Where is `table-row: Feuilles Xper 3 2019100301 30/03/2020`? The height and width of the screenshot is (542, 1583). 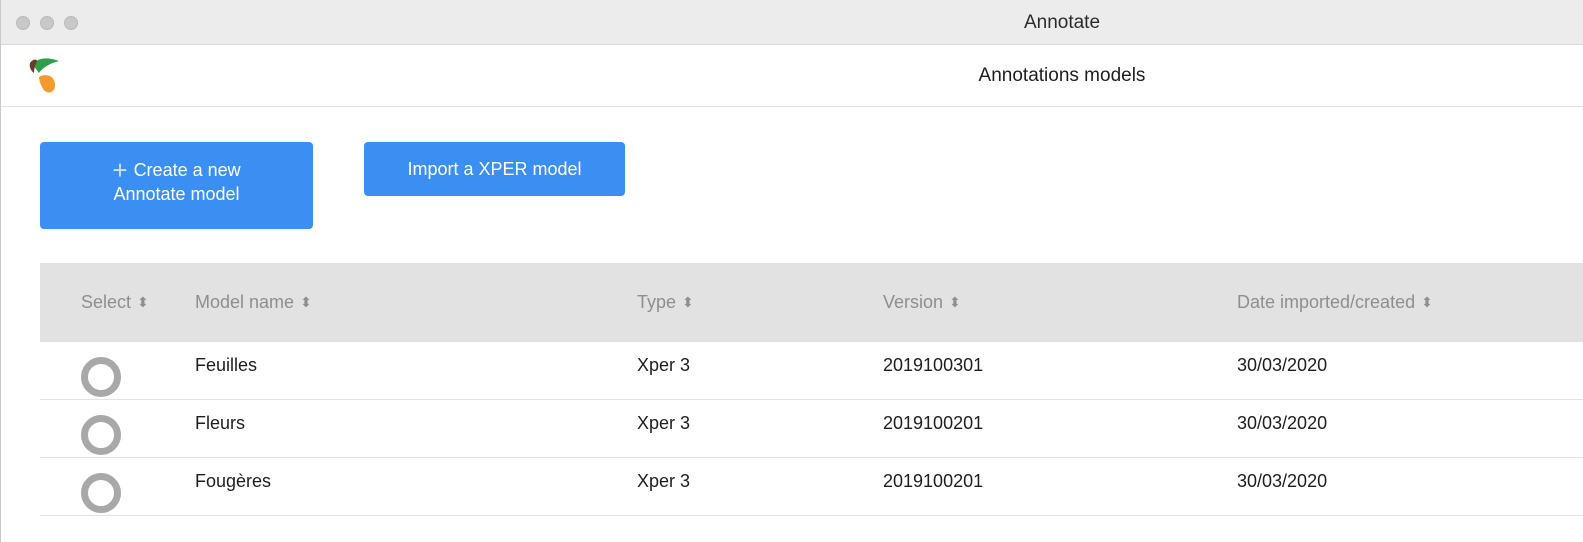 table-row: Feuilles Xper 3 2019100301 30/03/2020 is located at coordinates (811, 371).